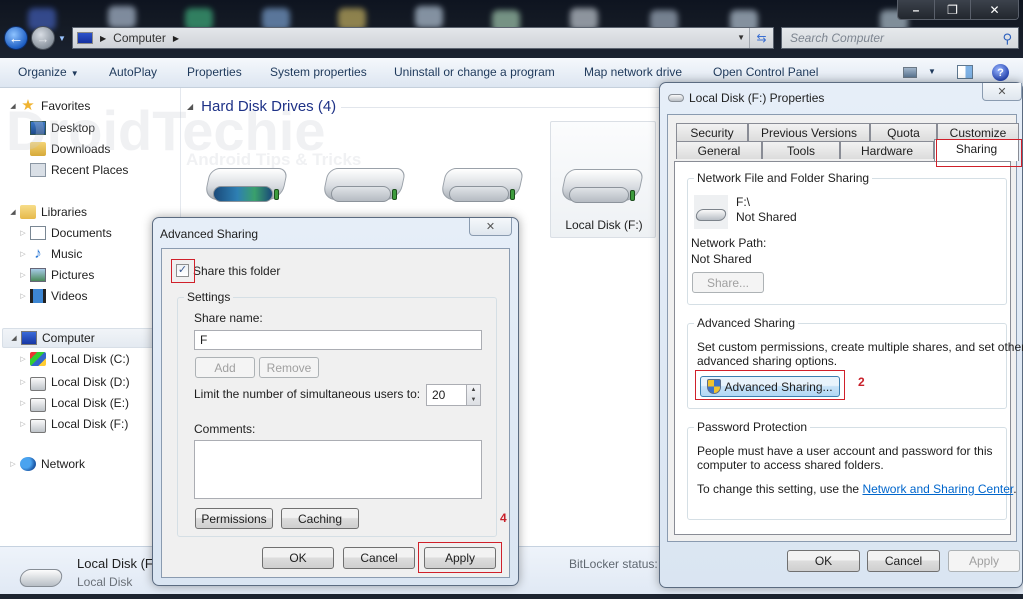 Image resolution: width=1023 pixels, height=599 pixels. What do you see at coordinates (289, 367) in the screenshot?
I see `remove-share-button: Remove` at bounding box center [289, 367].